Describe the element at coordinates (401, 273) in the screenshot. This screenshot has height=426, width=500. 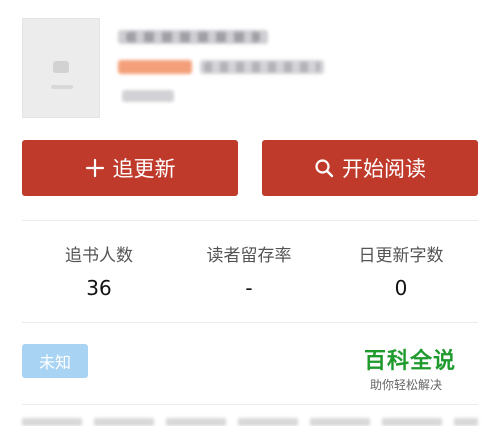
I see `stat-daily-words: 日更新字数 0` at that location.